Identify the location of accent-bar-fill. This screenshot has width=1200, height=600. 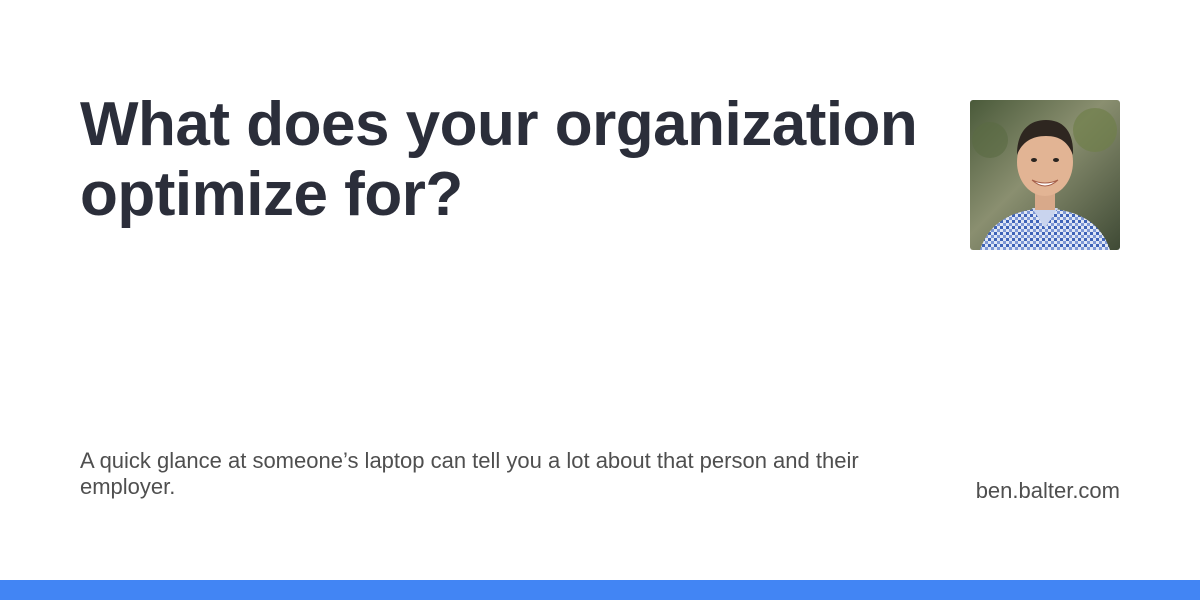
(600, 590).